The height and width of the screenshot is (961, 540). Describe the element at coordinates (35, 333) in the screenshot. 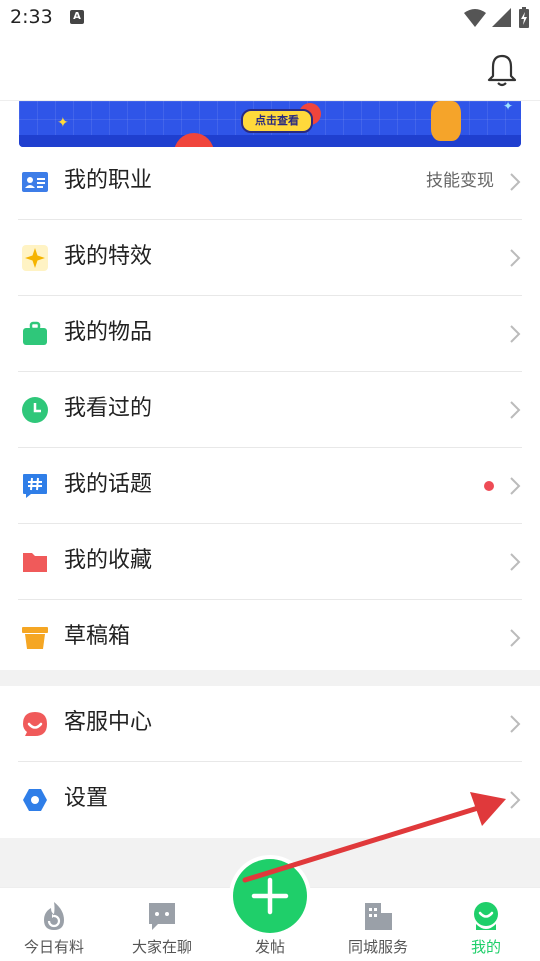

I see `bag-icon` at that location.